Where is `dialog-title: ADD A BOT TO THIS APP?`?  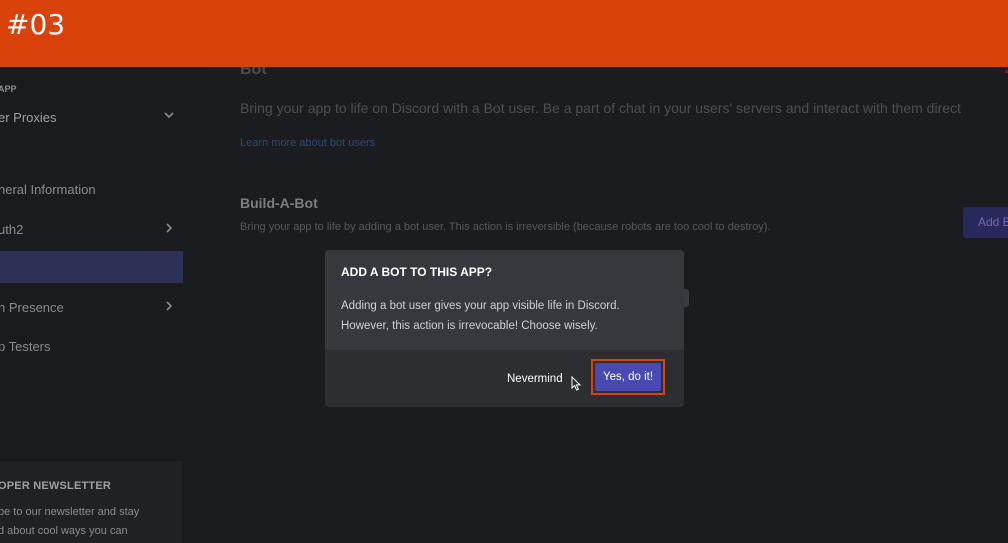
dialog-title: ADD A BOT TO THIS APP? is located at coordinates (417, 272).